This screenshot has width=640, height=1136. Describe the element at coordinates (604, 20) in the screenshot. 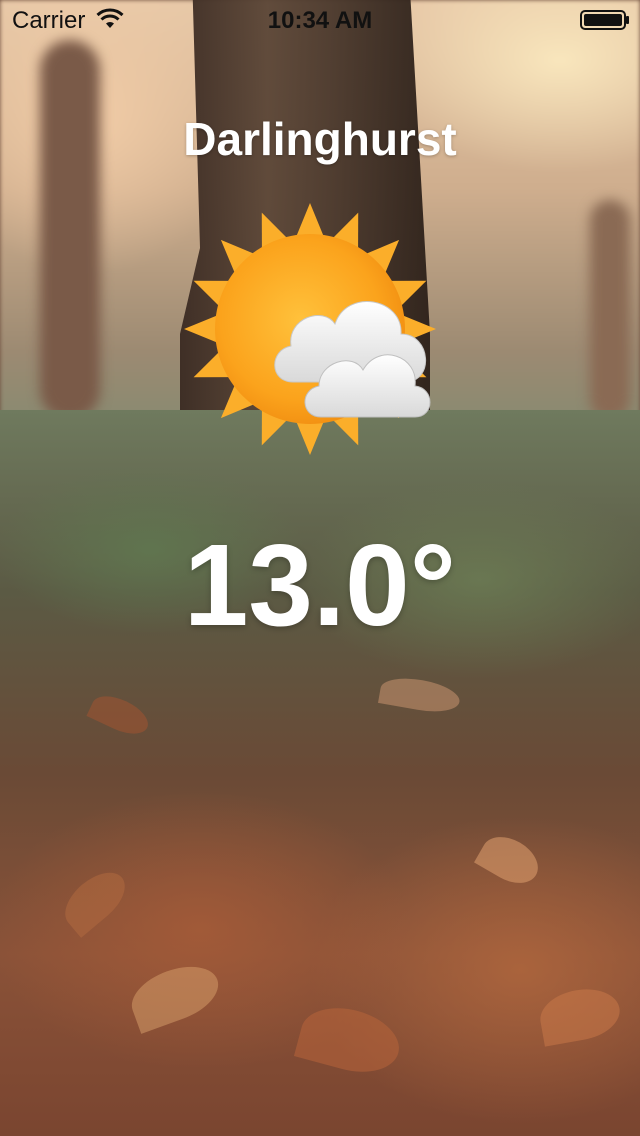

I see `battery-icon` at that location.